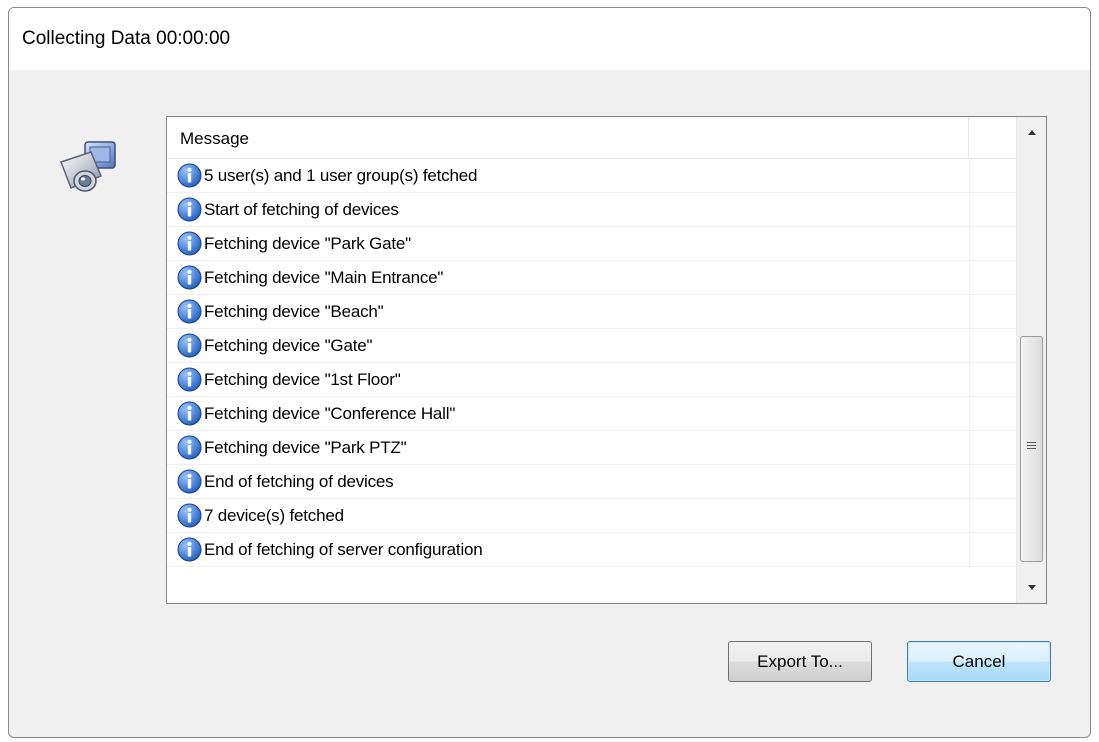  I want to click on window-title: Collecting Data 00:00:00, so click(126, 38).